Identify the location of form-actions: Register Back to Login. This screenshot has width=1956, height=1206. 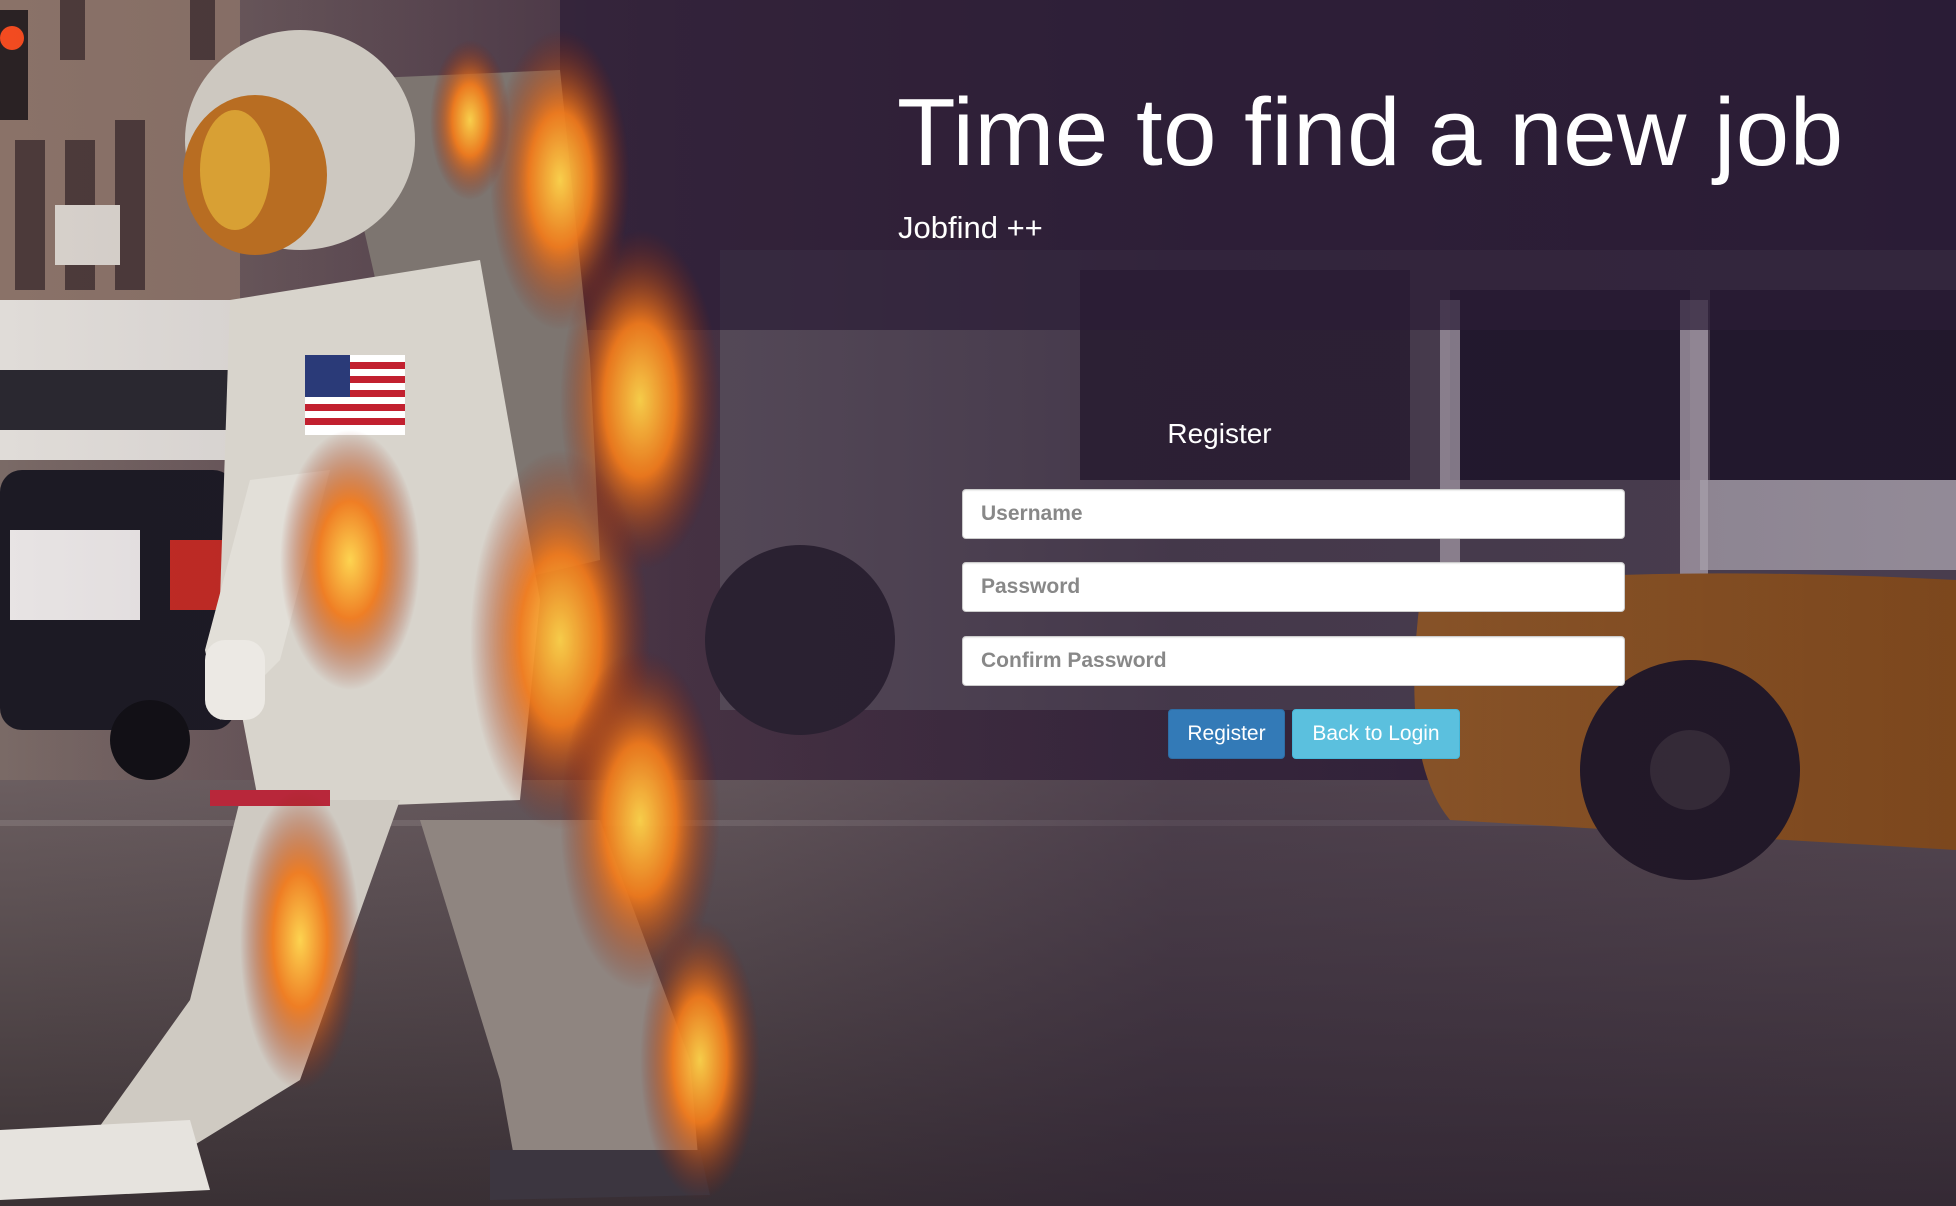
(1314, 734).